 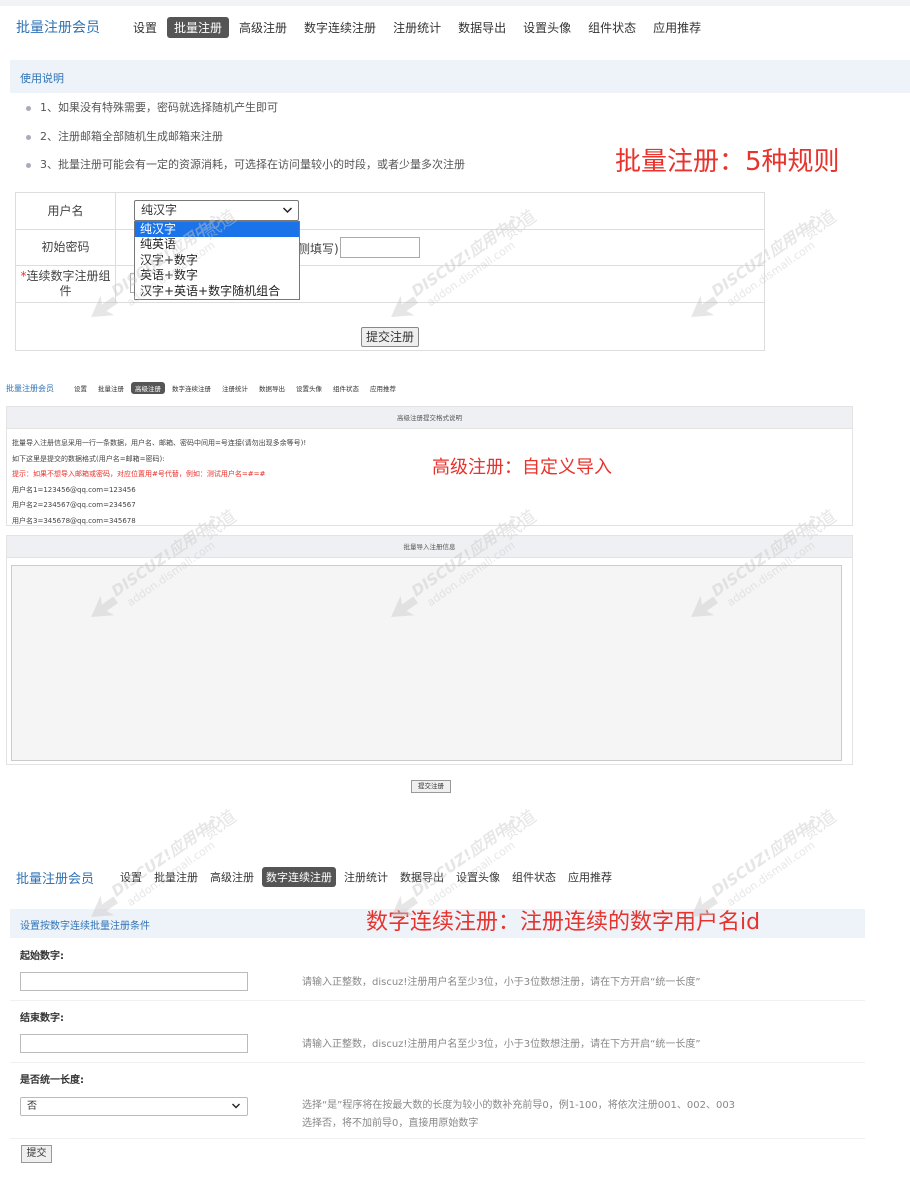 I want to click on password-hint: 侧填写), so click(x=318, y=249).